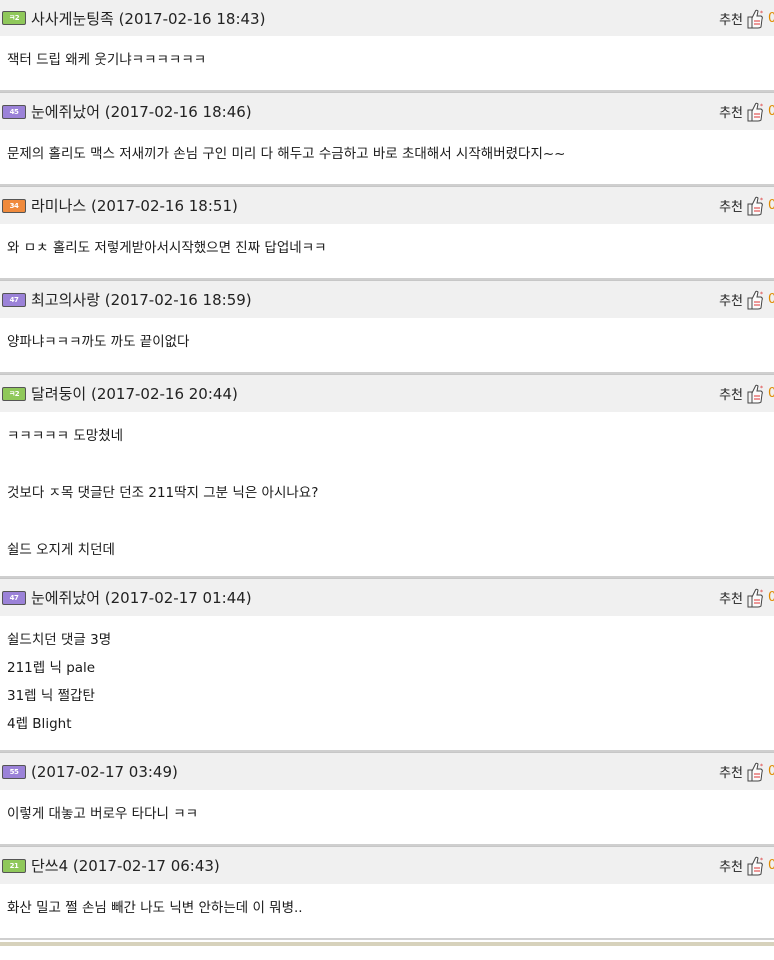  What do you see at coordinates (387, 251) in the screenshot?
I see `comment-body: 와 ㅁㅊ 홀리도 저렇게받아서시작했으면 진짜 답업네ㅋㅋ` at bounding box center [387, 251].